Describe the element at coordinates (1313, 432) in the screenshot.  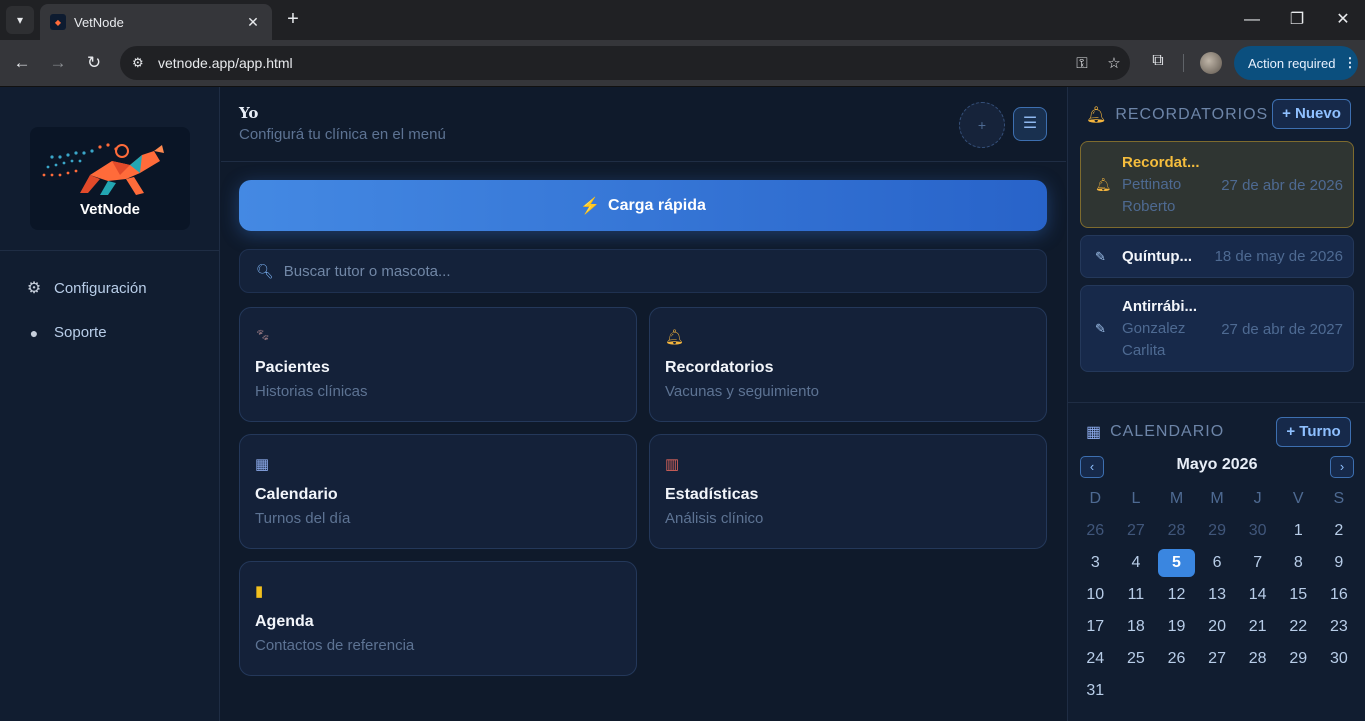
I see `new-appointment-button: + Turno` at that location.